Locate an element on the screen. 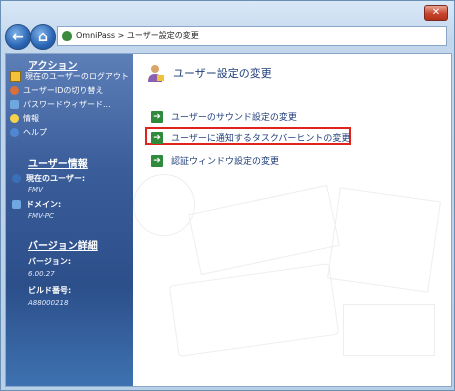 The height and width of the screenshot is (391, 455). back-button: ← is located at coordinates (18, 37).